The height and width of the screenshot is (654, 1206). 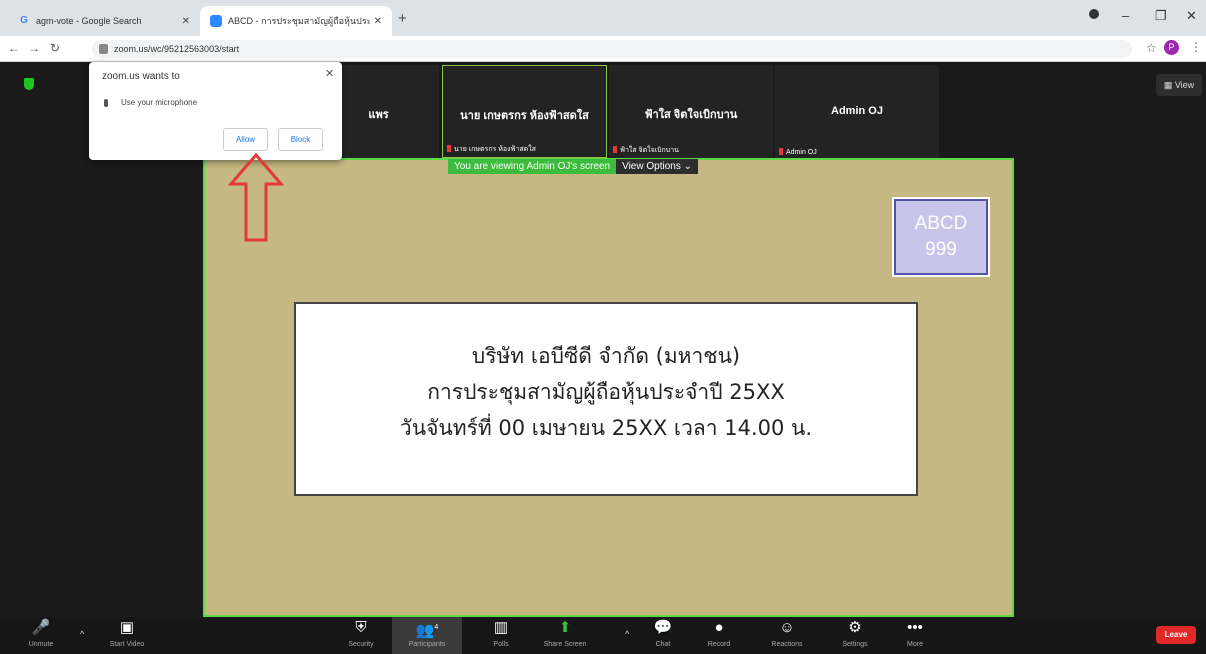 I want to click on participant-name: Admin OJ, so click(x=857, y=111).